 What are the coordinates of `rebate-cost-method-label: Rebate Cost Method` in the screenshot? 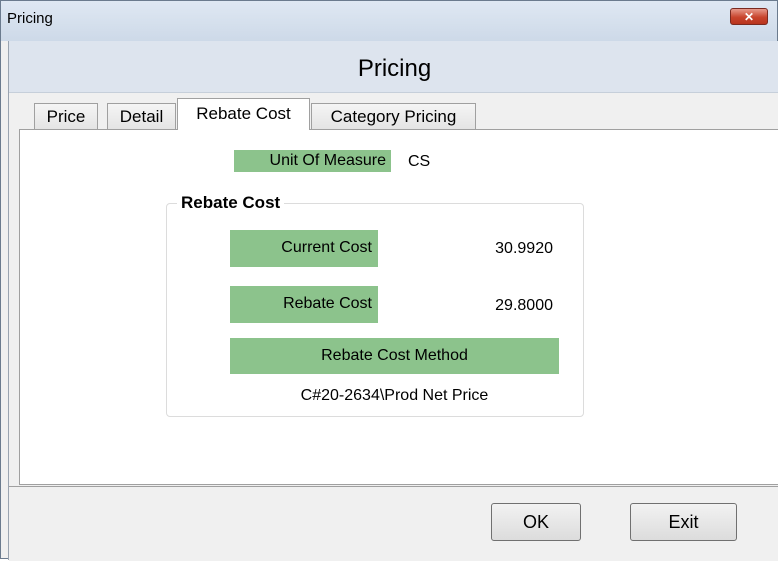 It's located at (394, 356).